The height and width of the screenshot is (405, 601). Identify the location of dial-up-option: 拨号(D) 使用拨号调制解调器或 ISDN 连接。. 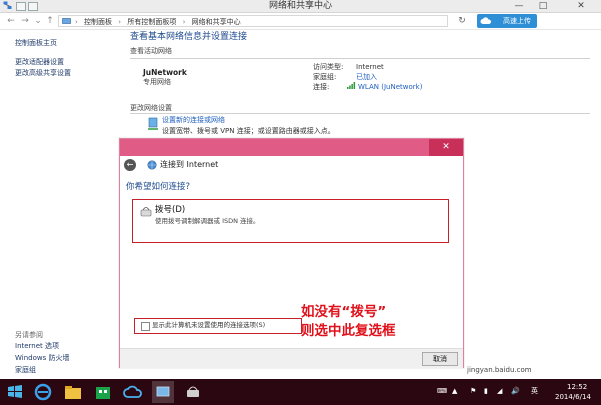
(290, 221).